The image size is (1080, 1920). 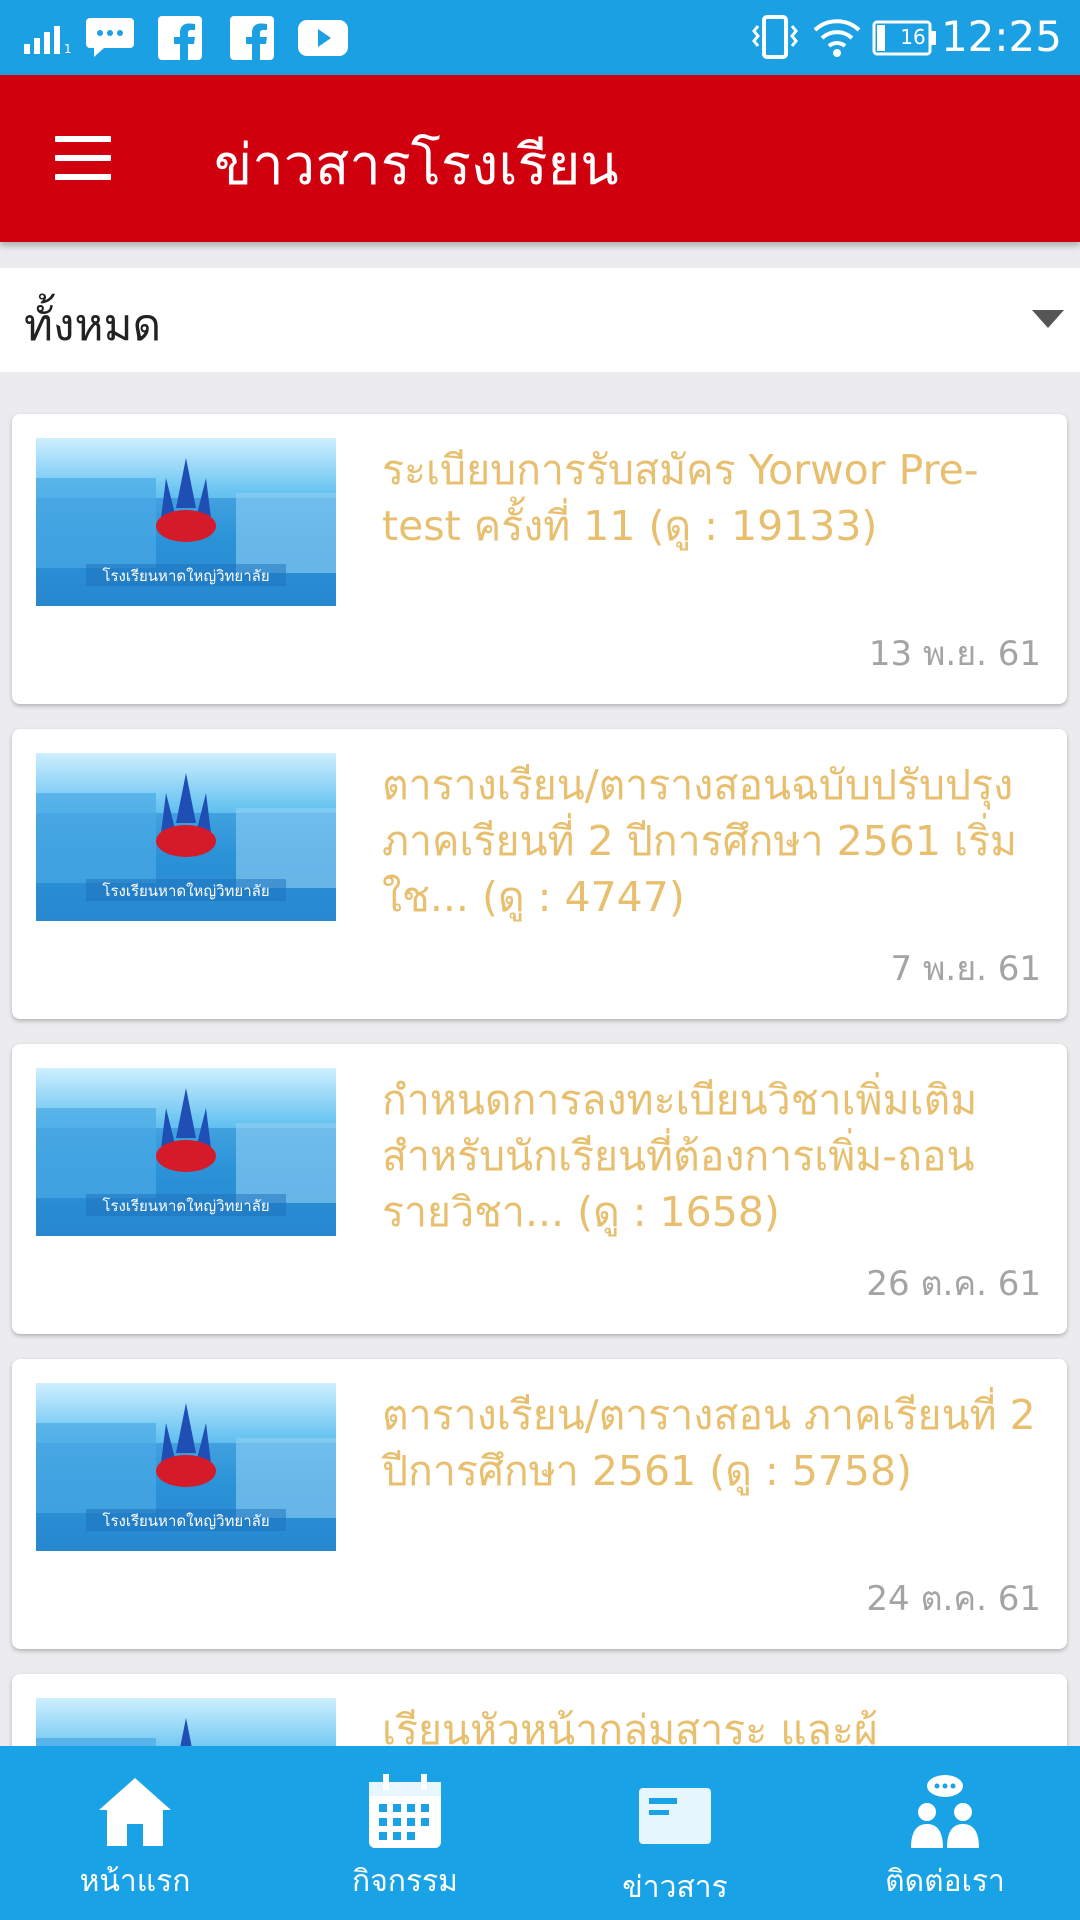 I want to click on news-card: เรียนหัวหน้ากลุ่มสาระ และผู้, so click(x=539, y=1710).